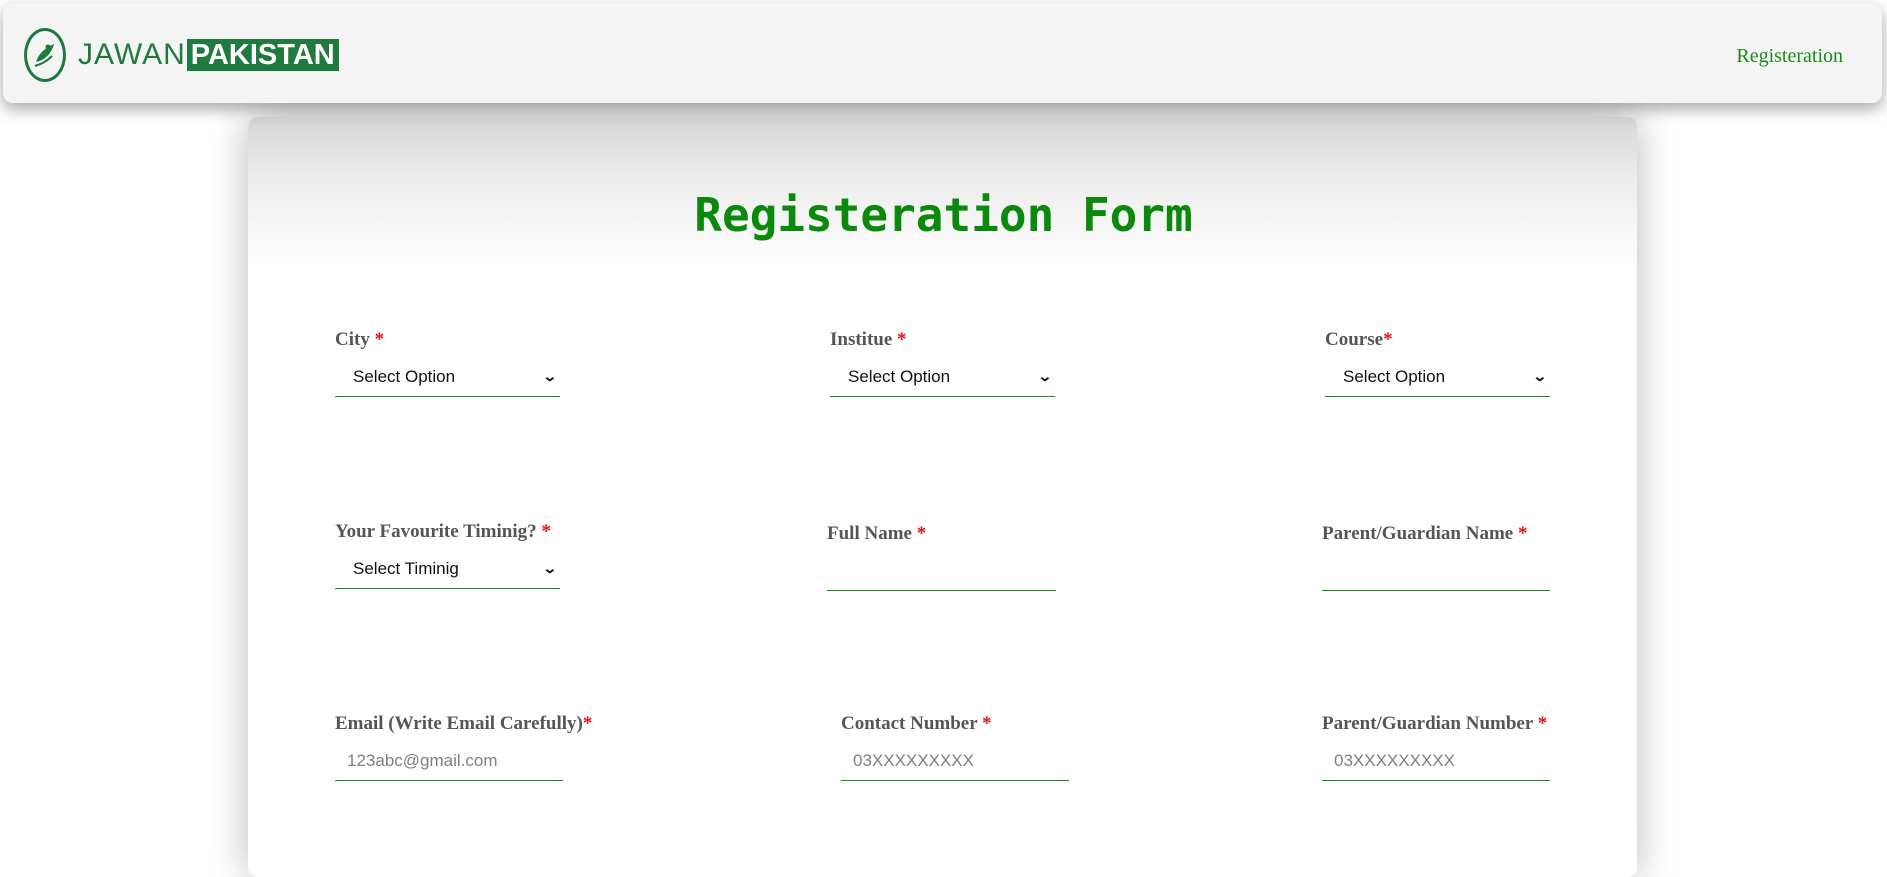  I want to click on guardian-number-input, so click(1436, 761).